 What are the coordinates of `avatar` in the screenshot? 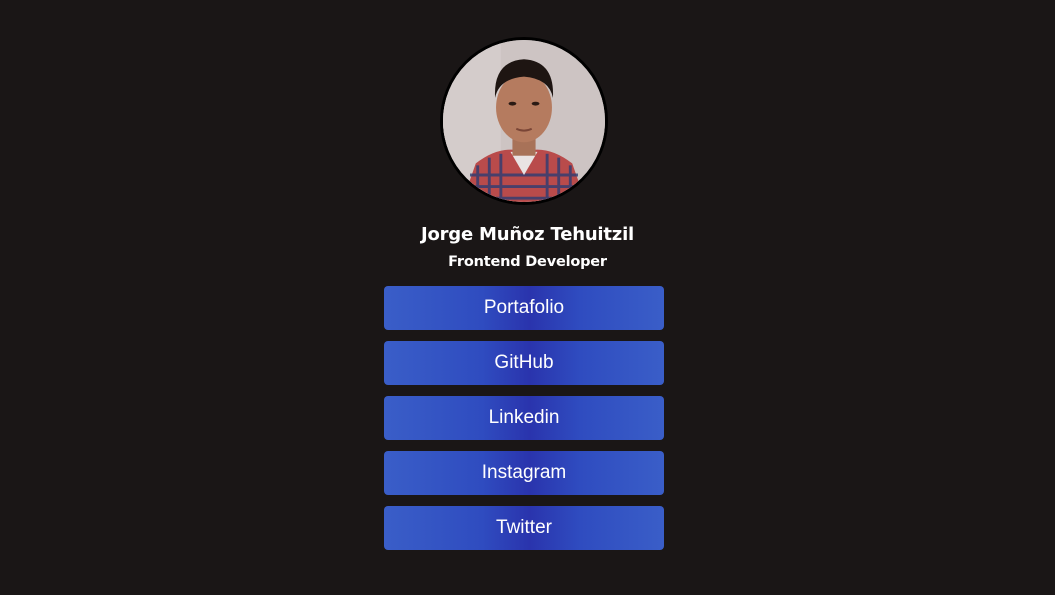 It's located at (524, 121).